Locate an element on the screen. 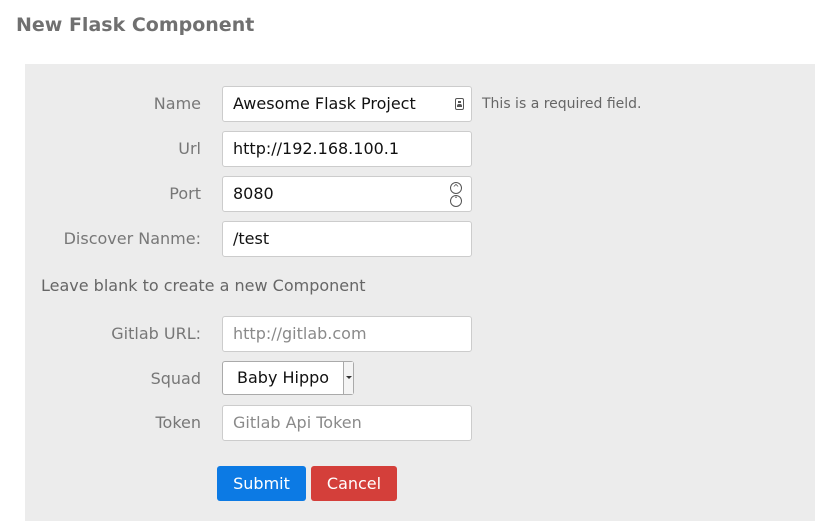  contact-card-icon is located at coordinates (459, 104).